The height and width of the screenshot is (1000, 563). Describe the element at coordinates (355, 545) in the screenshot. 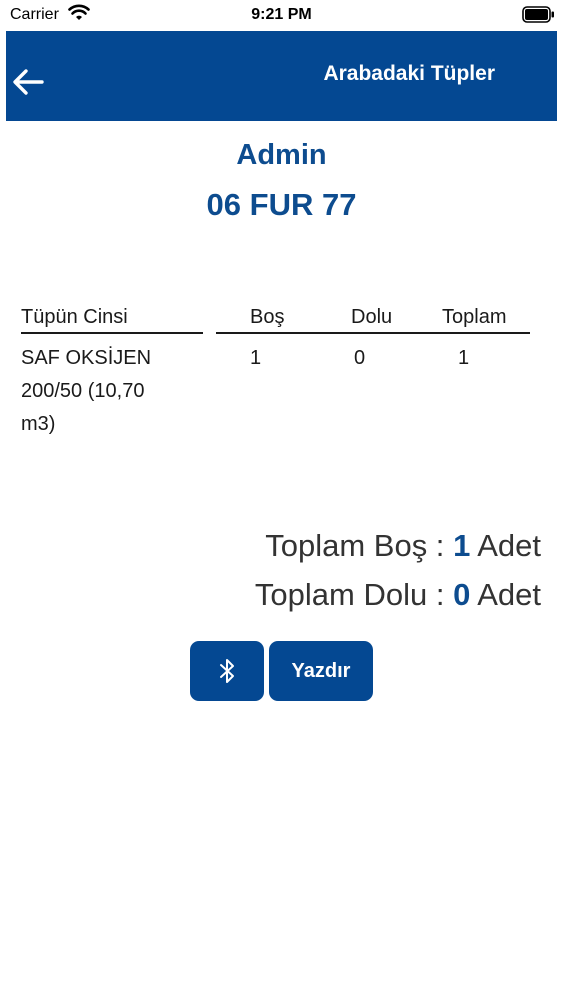

I see `summary-empty-label: Toplam Boş :` at that location.